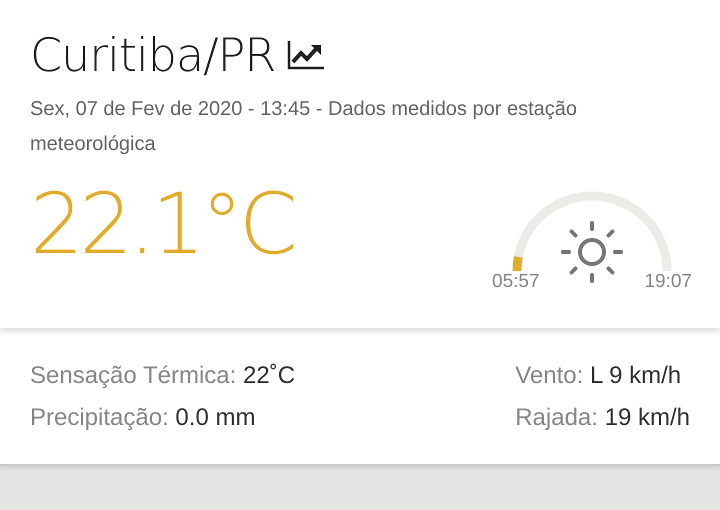  Describe the element at coordinates (215, 417) in the screenshot. I see `detail-value: 0.0 mm` at that location.